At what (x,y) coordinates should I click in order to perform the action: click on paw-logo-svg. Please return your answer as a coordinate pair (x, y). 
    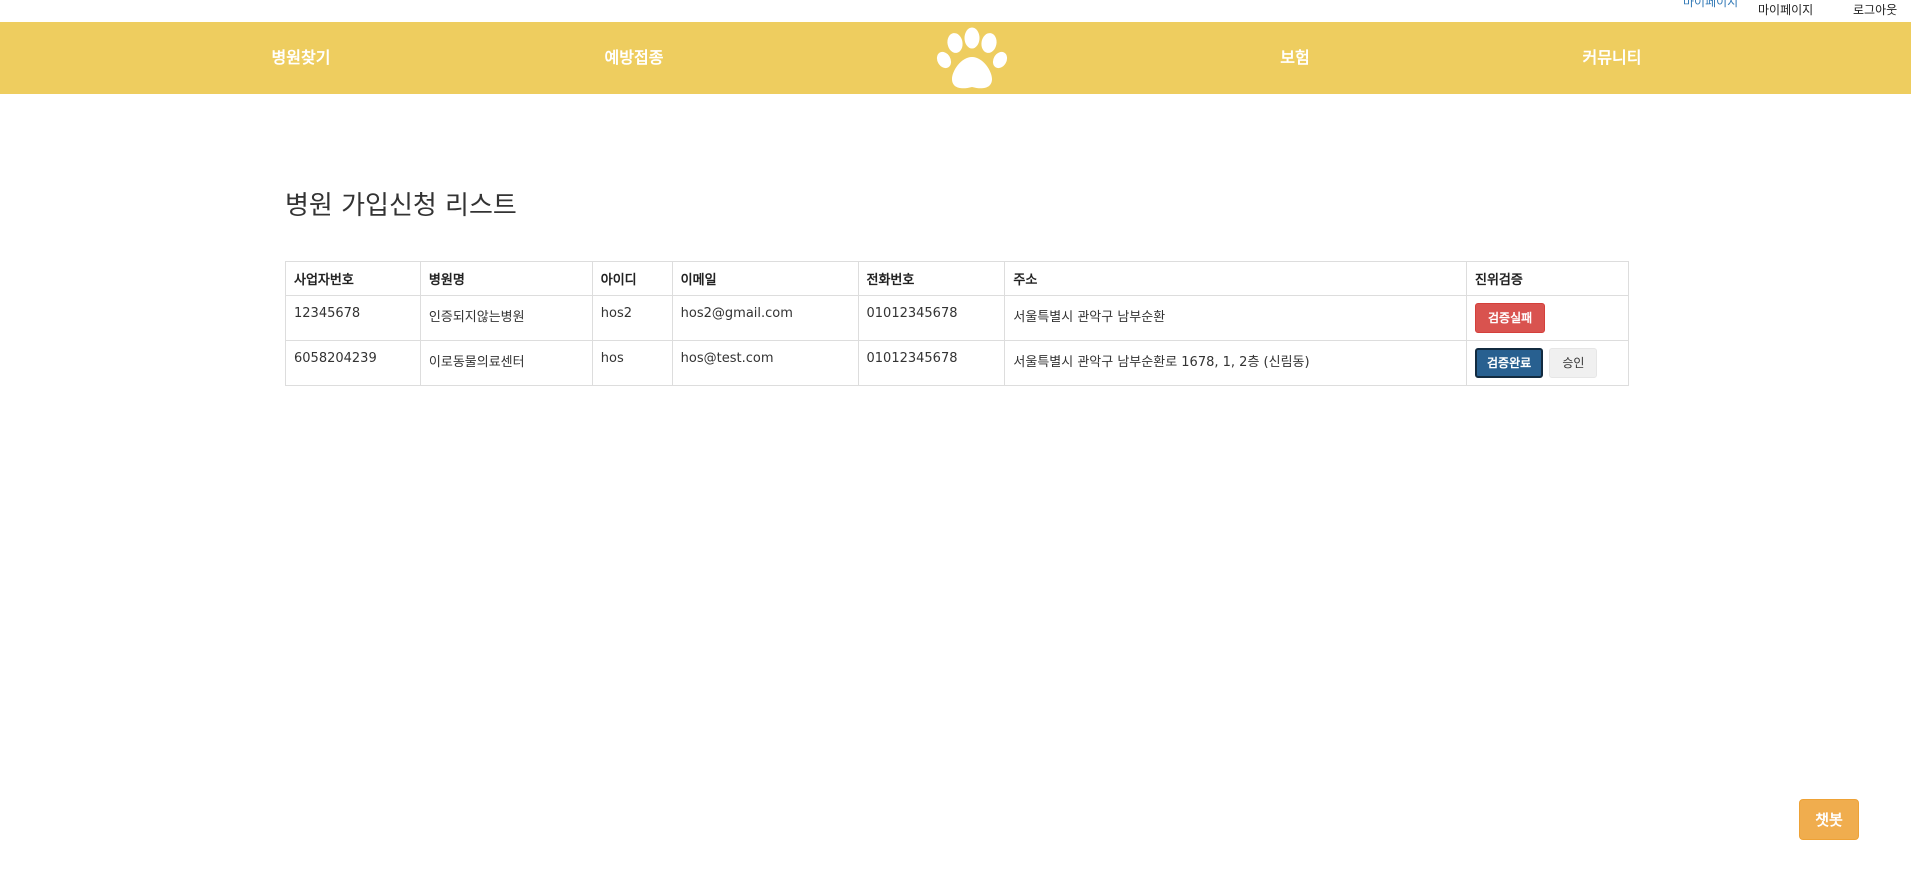
    Looking at the image, I should click on (972, 58).